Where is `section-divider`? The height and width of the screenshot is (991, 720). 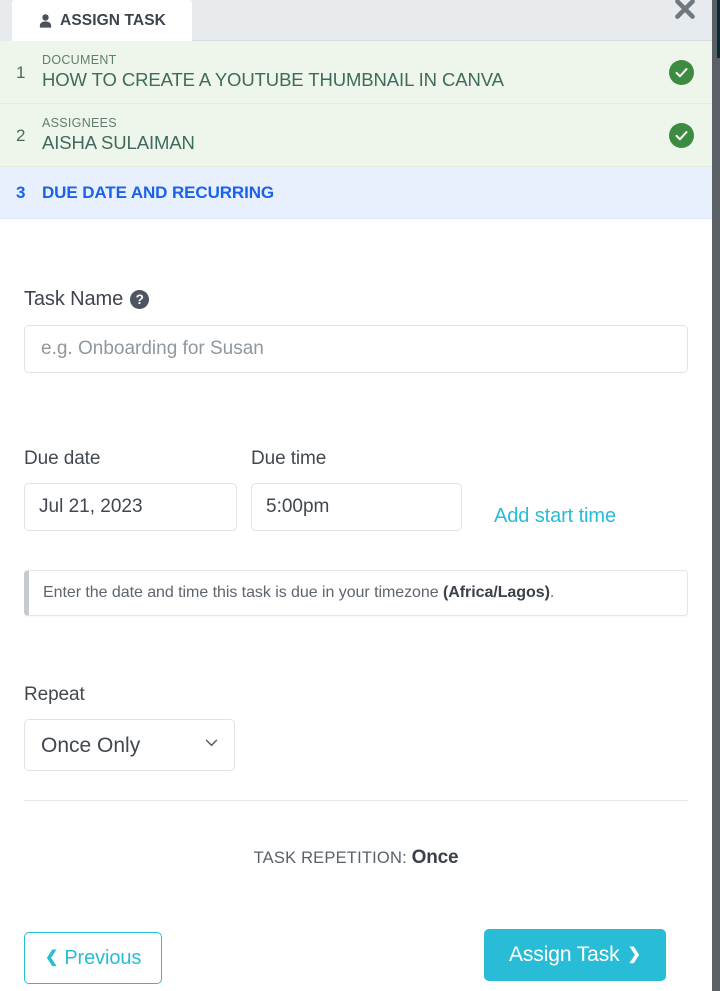 section-divider is located at coordinates (356, 800).